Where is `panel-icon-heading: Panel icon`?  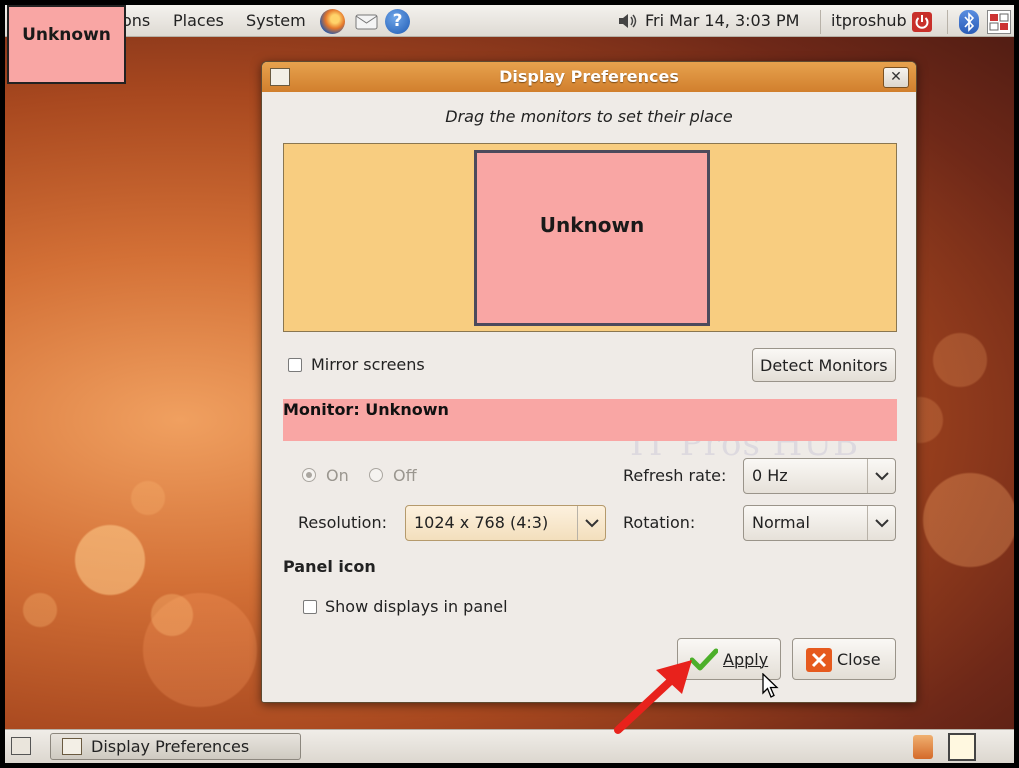 panel-icon-heading: Panel icon is located at coordinates (329, 566).